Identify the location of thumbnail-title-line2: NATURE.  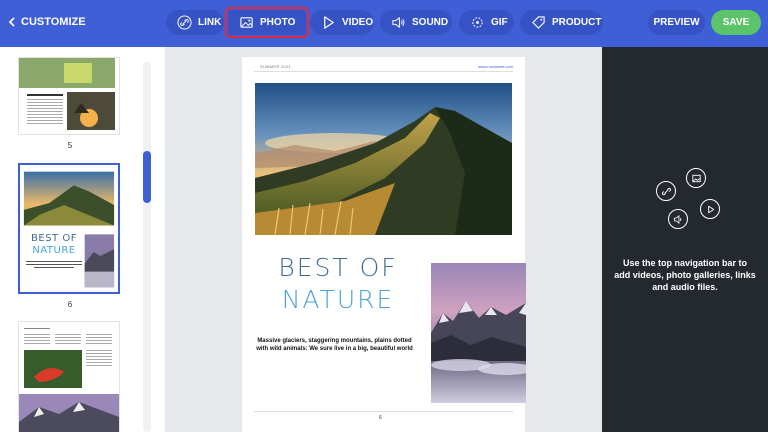
(54, 250).